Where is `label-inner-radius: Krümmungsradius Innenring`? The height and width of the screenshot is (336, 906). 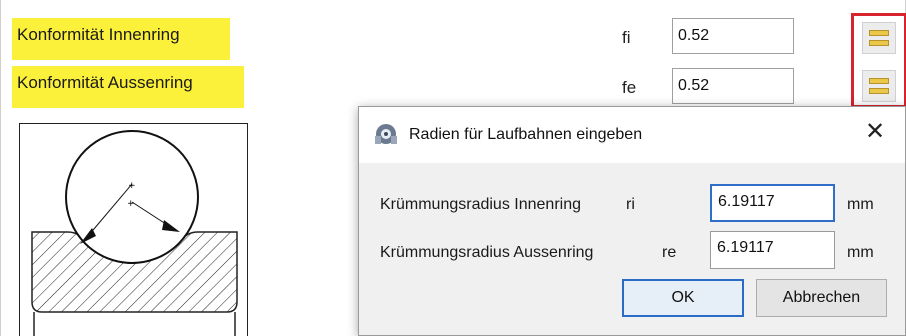 label-inner-radius: Krümmungsradius Innenring is located at coordinates (480, 204).